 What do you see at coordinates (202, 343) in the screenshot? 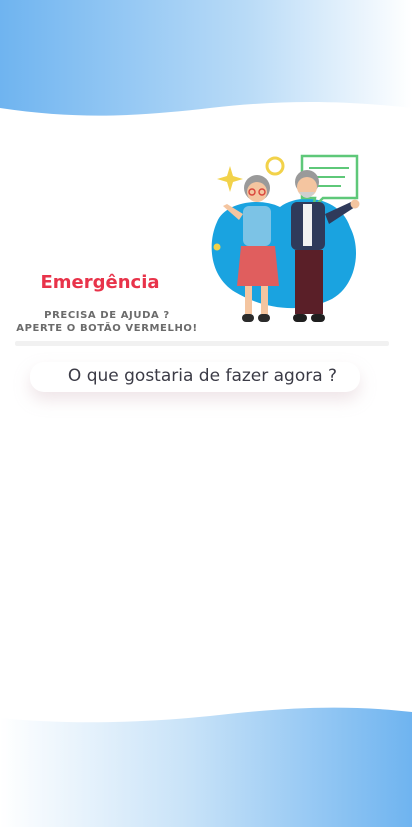
I see `section-divider` at bounding box center [202, 343].